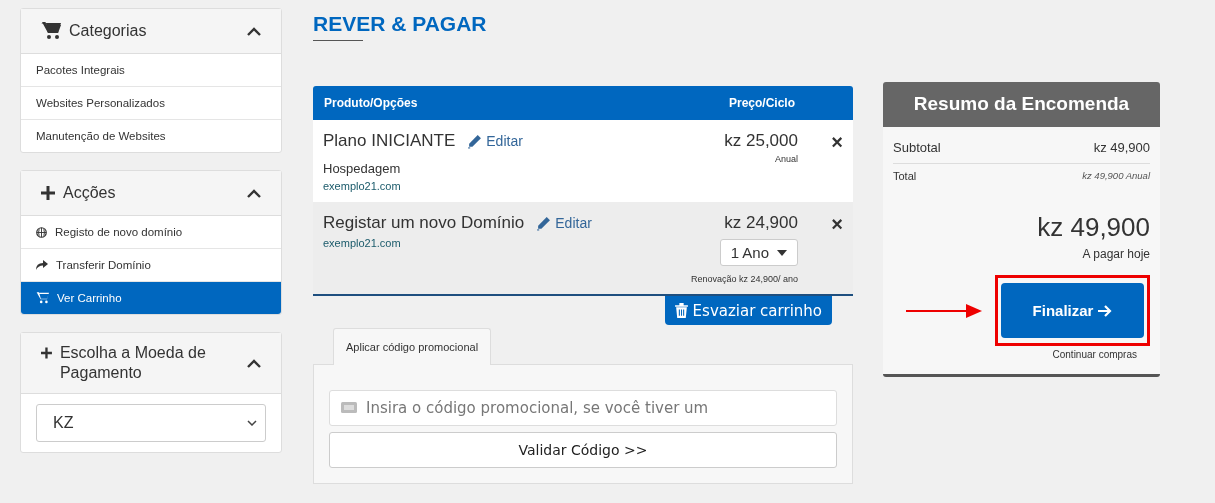 This screenshot has width=1215, height=503. Describe the element at coordinates (400, 24) in the screenshot. I see `page-title: REVER & PAGAR` at that location.